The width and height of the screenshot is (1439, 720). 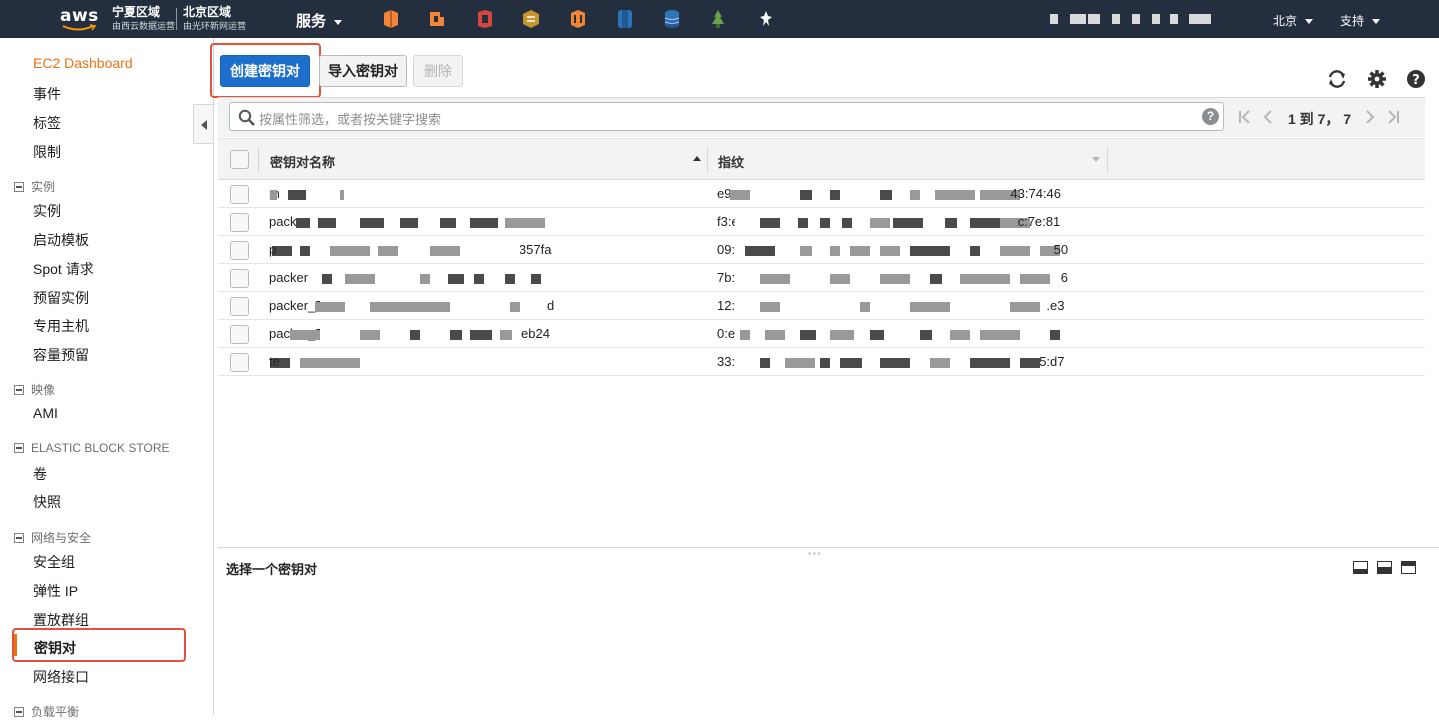 I want to click on lambda-icon, so click(x=437, y=19).